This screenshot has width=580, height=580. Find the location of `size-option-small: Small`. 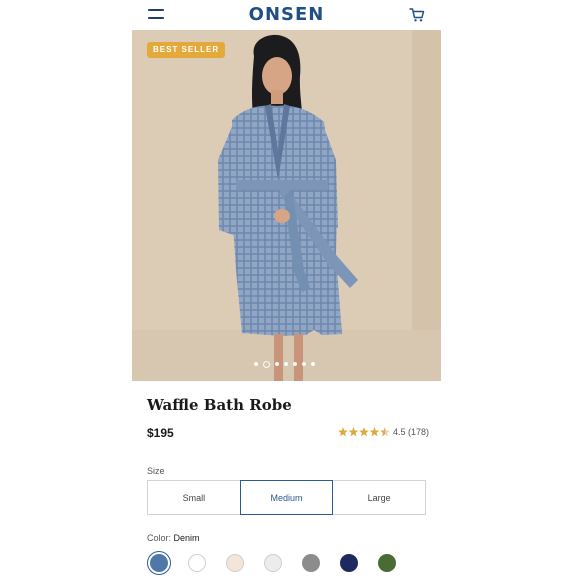

size-option-small: Small is located at coordinates (194, 497).